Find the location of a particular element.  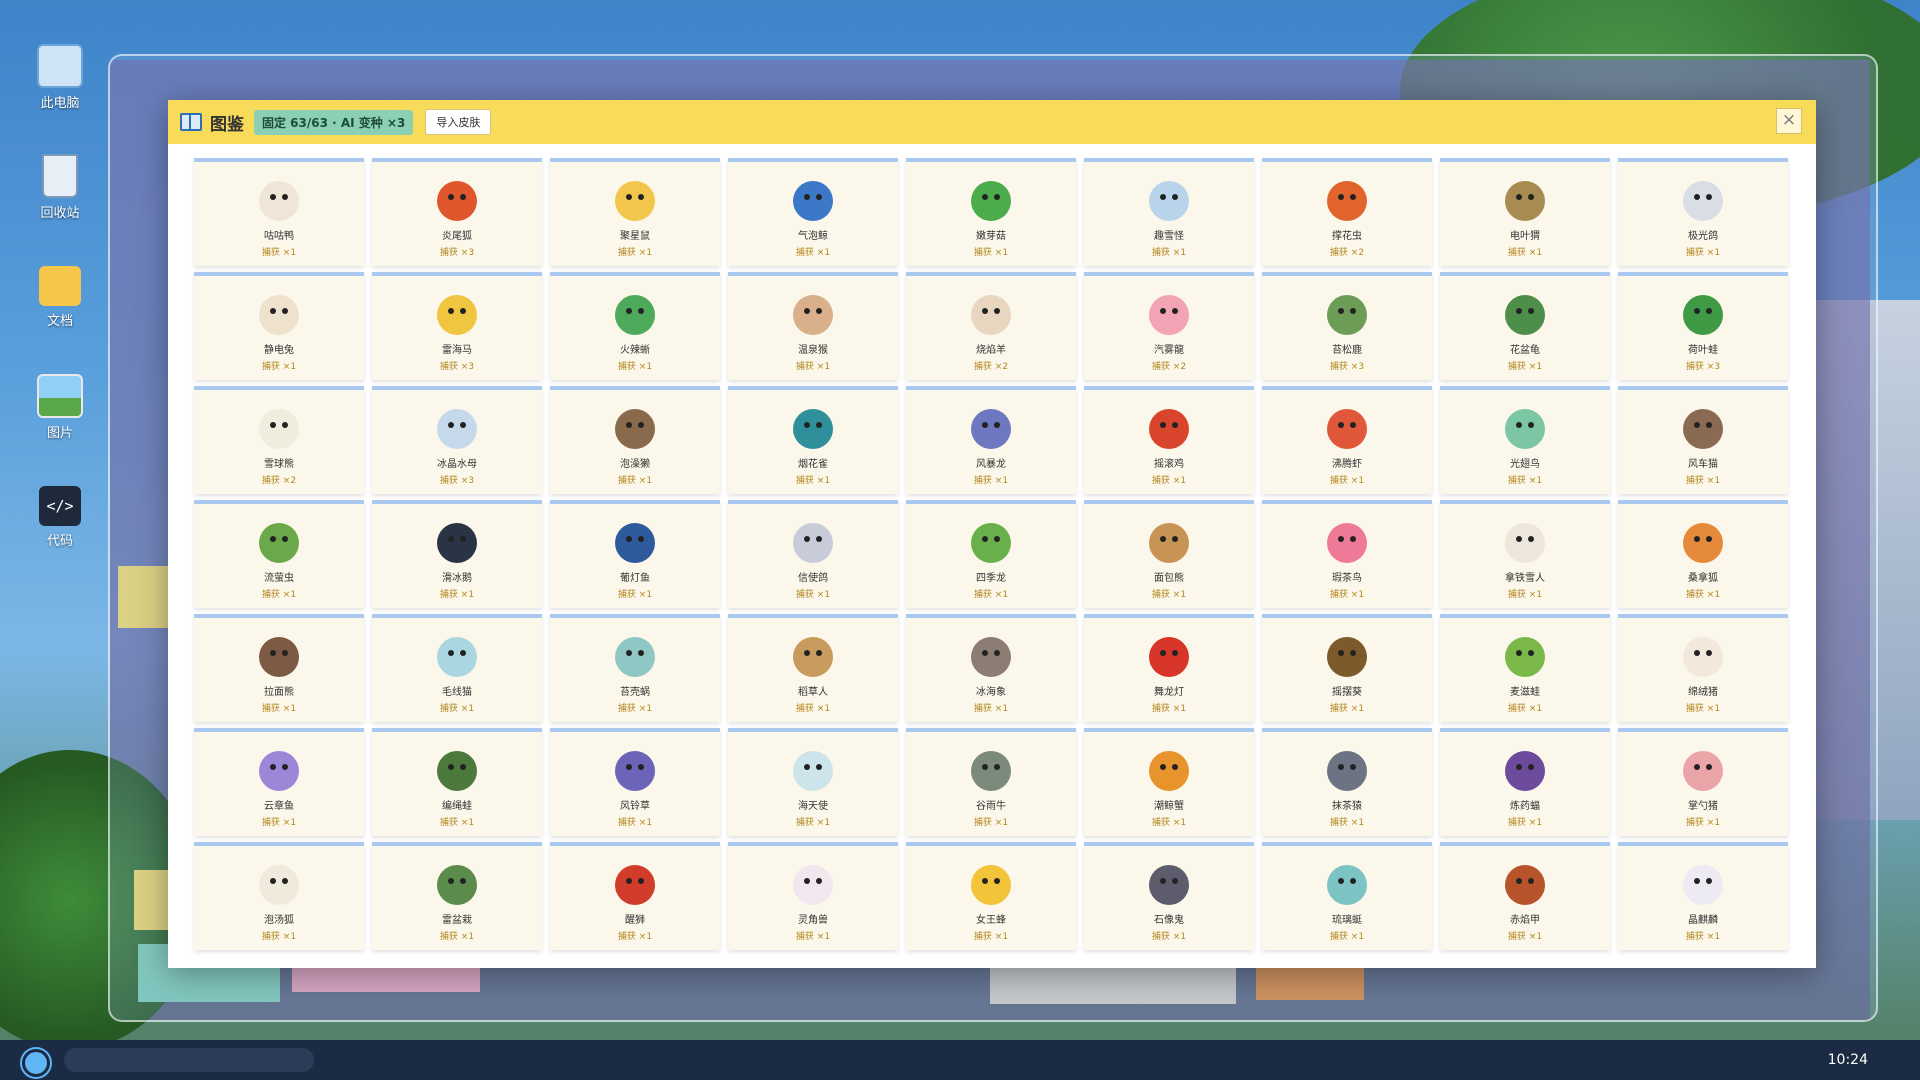

creature-card: 咕咕鸭 捕获 ×1 is located at coordinates (279, 212).